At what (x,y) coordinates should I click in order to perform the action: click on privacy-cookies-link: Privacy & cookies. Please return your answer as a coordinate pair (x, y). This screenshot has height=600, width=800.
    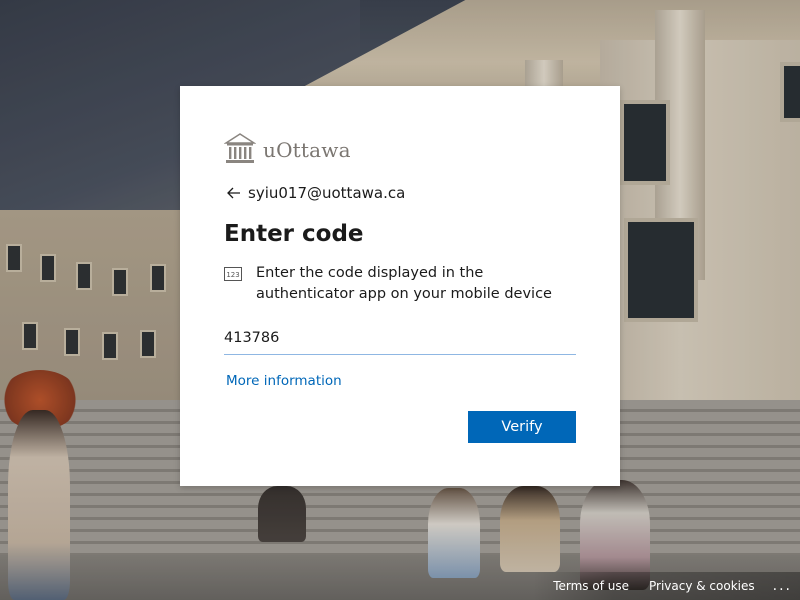
    Looking at the image, I should click on (702, 586).